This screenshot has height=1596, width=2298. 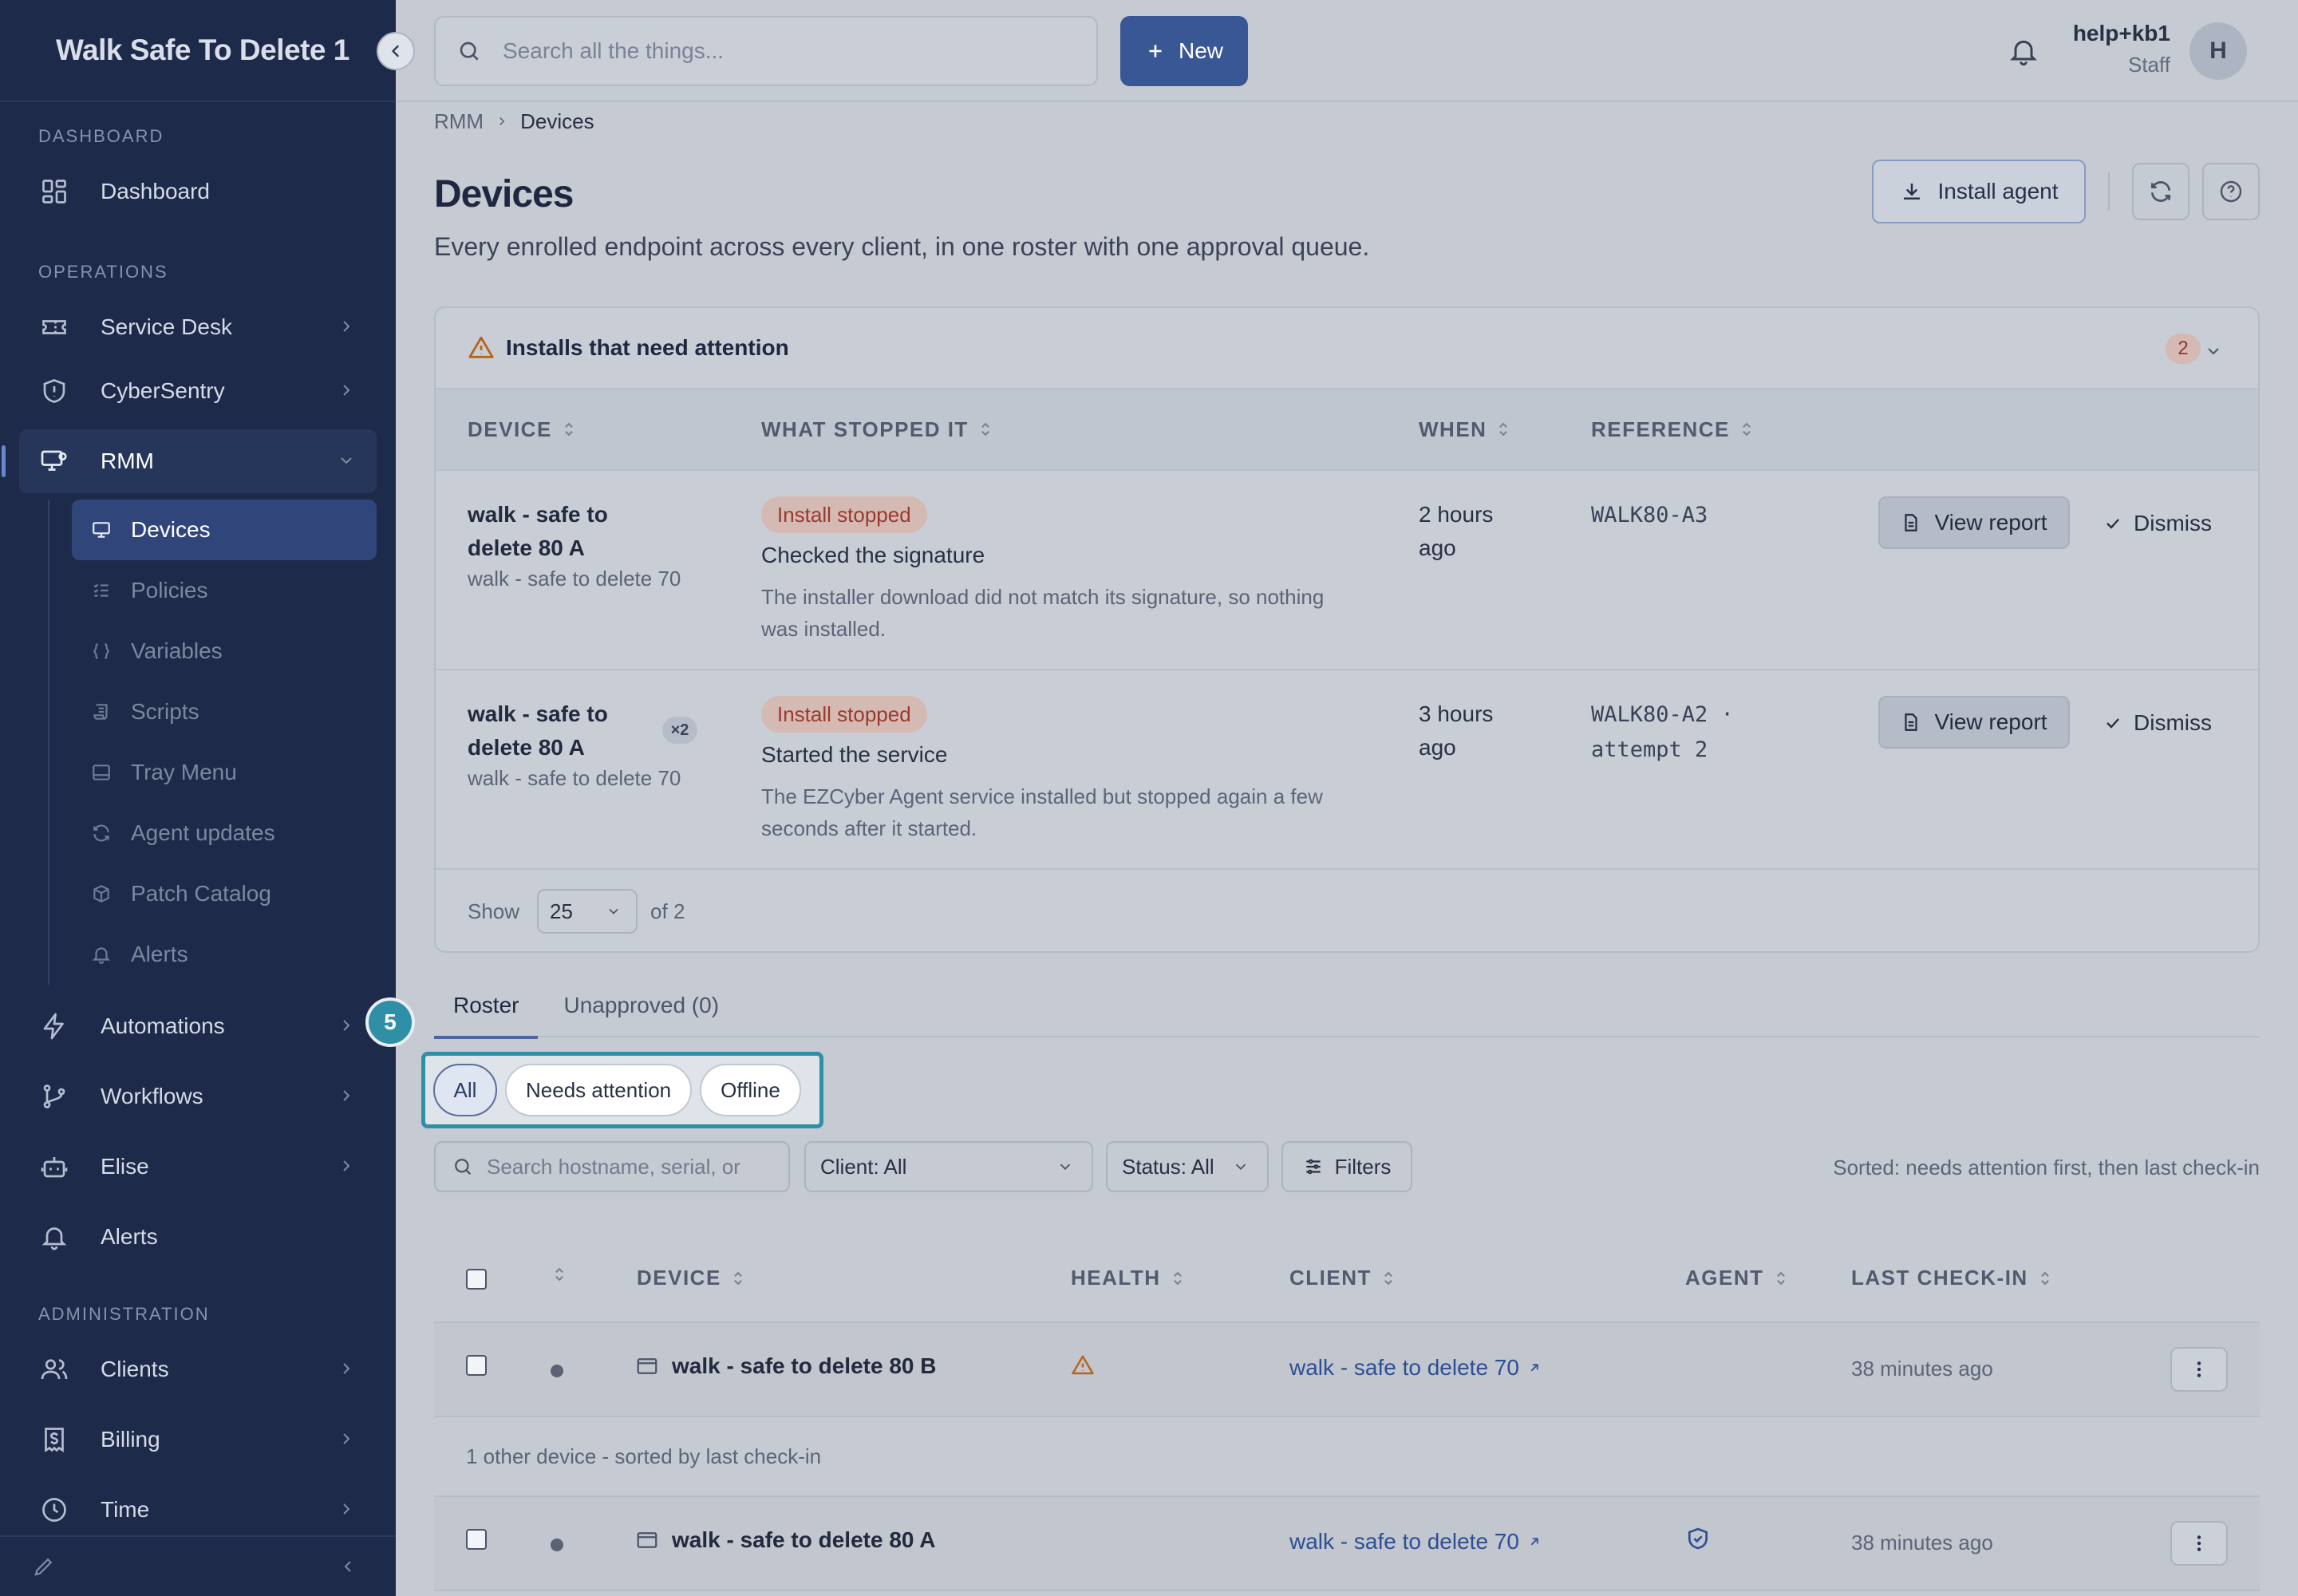 I want to click on header-actions: Install agent, so click(x=2066, y=191).